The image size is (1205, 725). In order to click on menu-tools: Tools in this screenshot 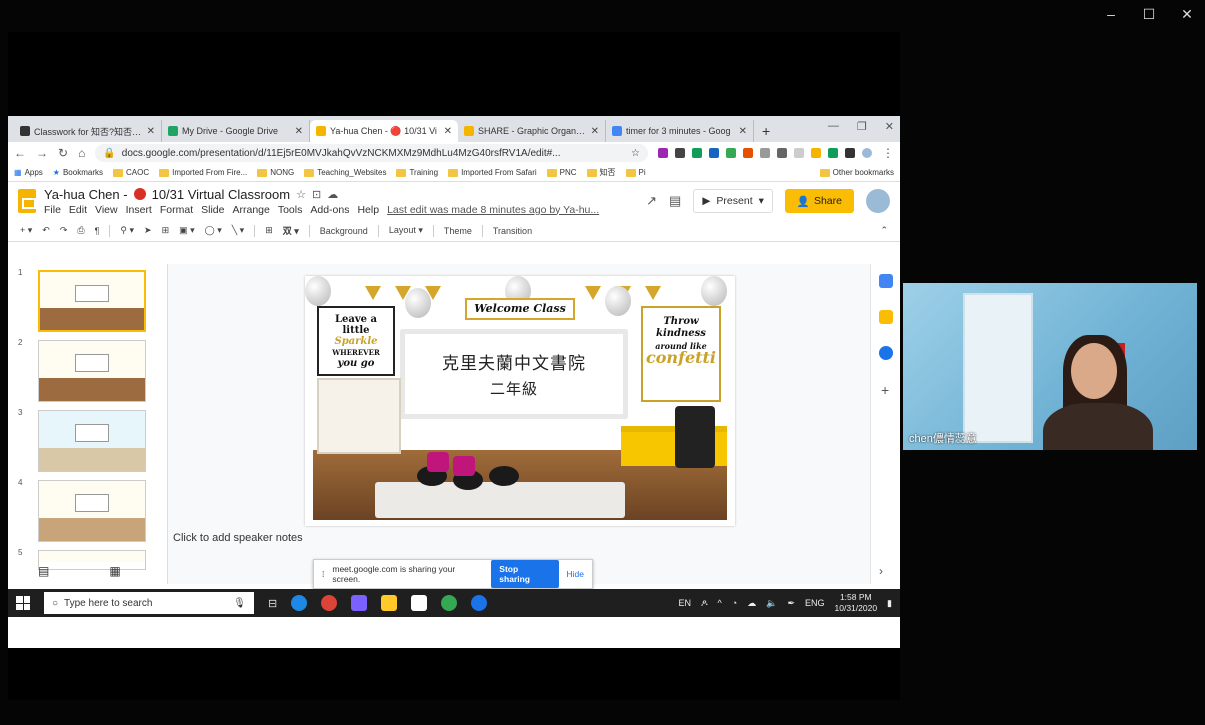, I will do `click(290, 210)`.